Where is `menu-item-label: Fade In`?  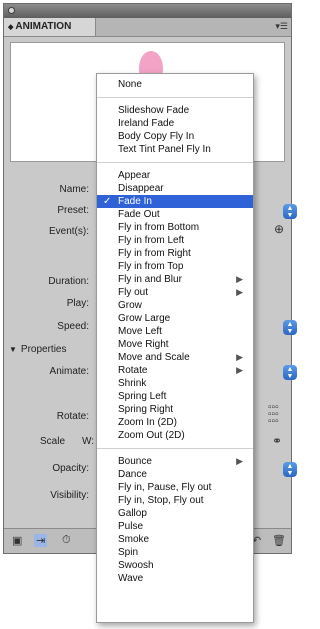
menu-item-label: Fade In is located at coordinates (135, 201).